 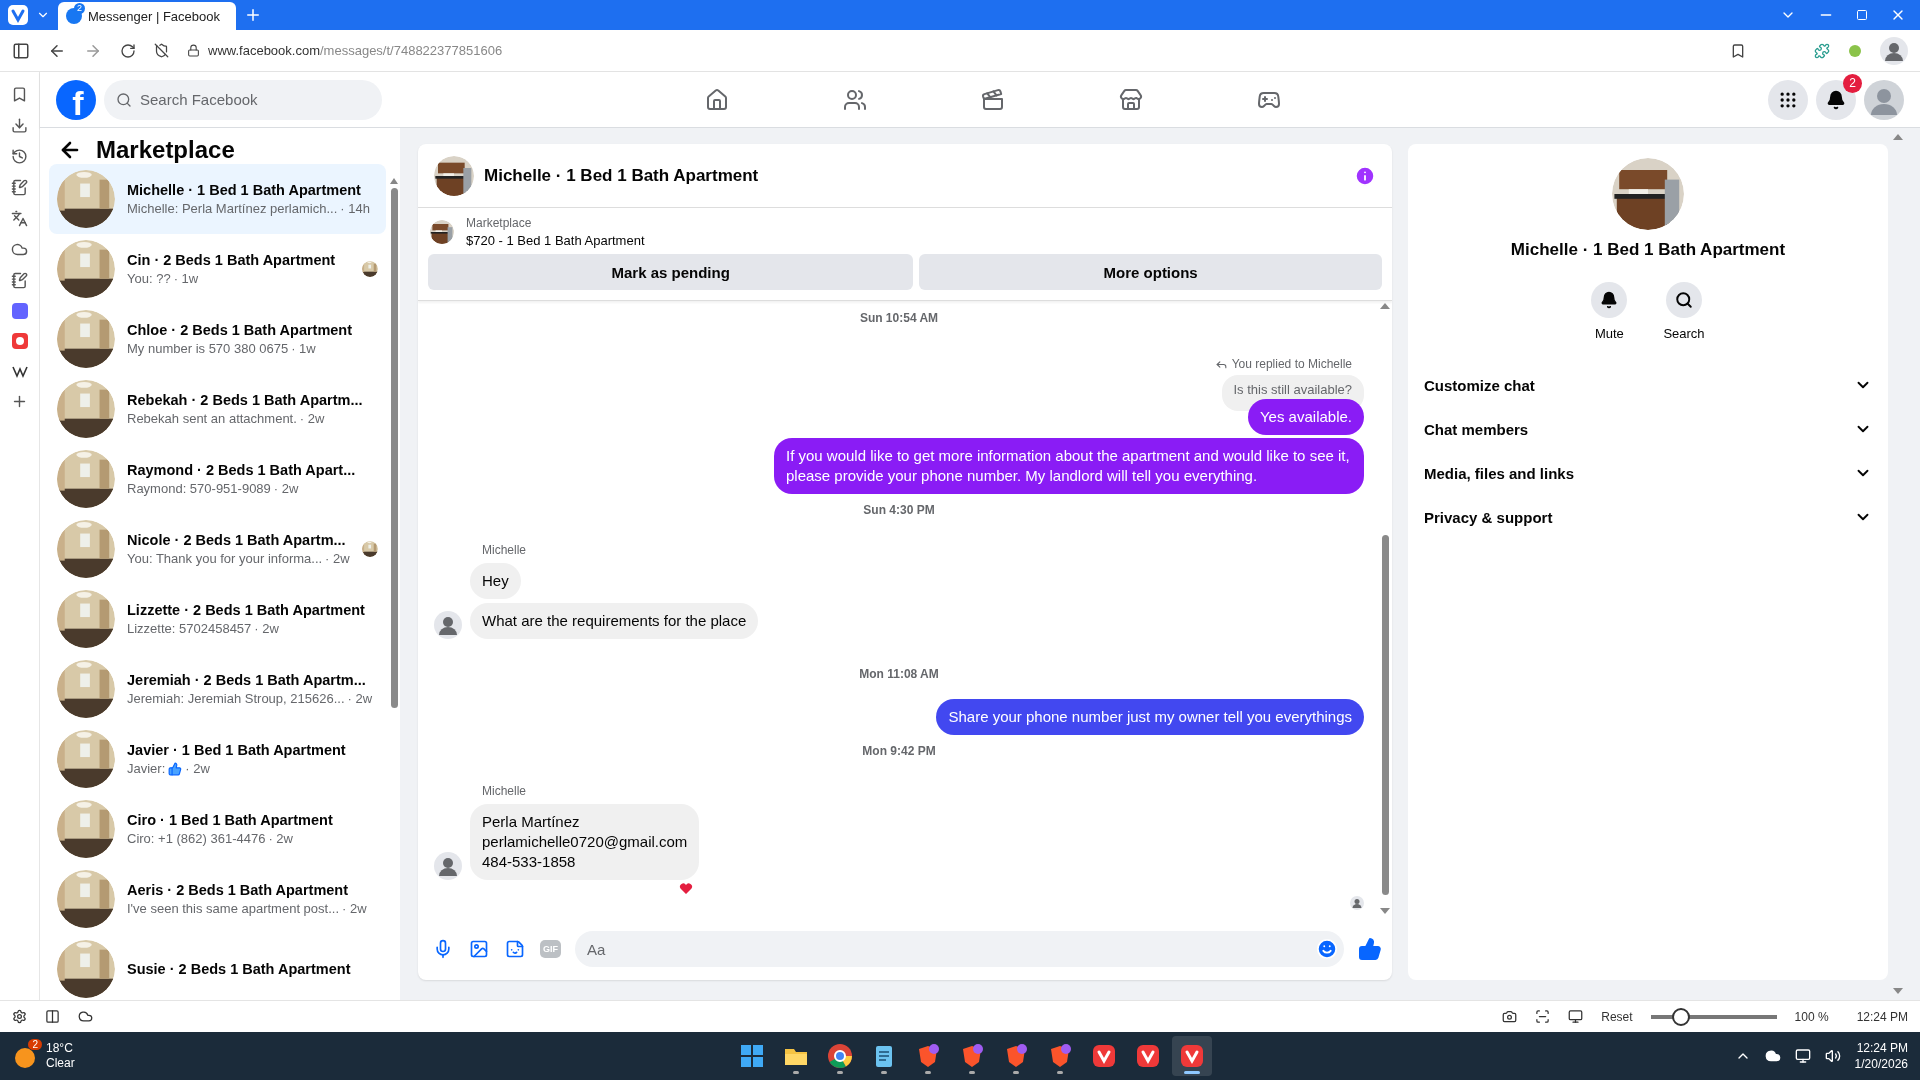 I want to click on sticker-icon, so click(x=515, y=949).